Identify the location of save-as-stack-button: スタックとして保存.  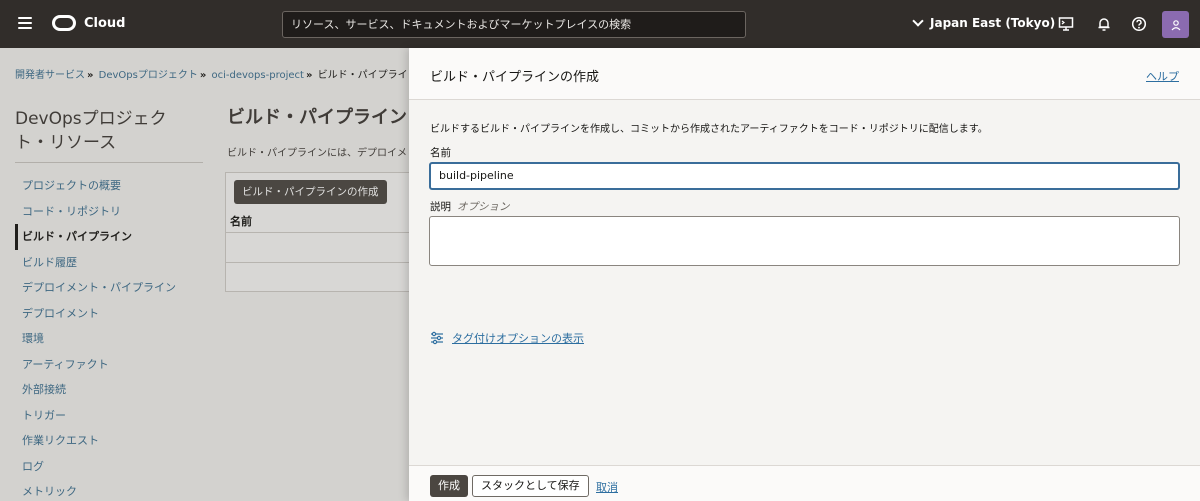
(530, 486).